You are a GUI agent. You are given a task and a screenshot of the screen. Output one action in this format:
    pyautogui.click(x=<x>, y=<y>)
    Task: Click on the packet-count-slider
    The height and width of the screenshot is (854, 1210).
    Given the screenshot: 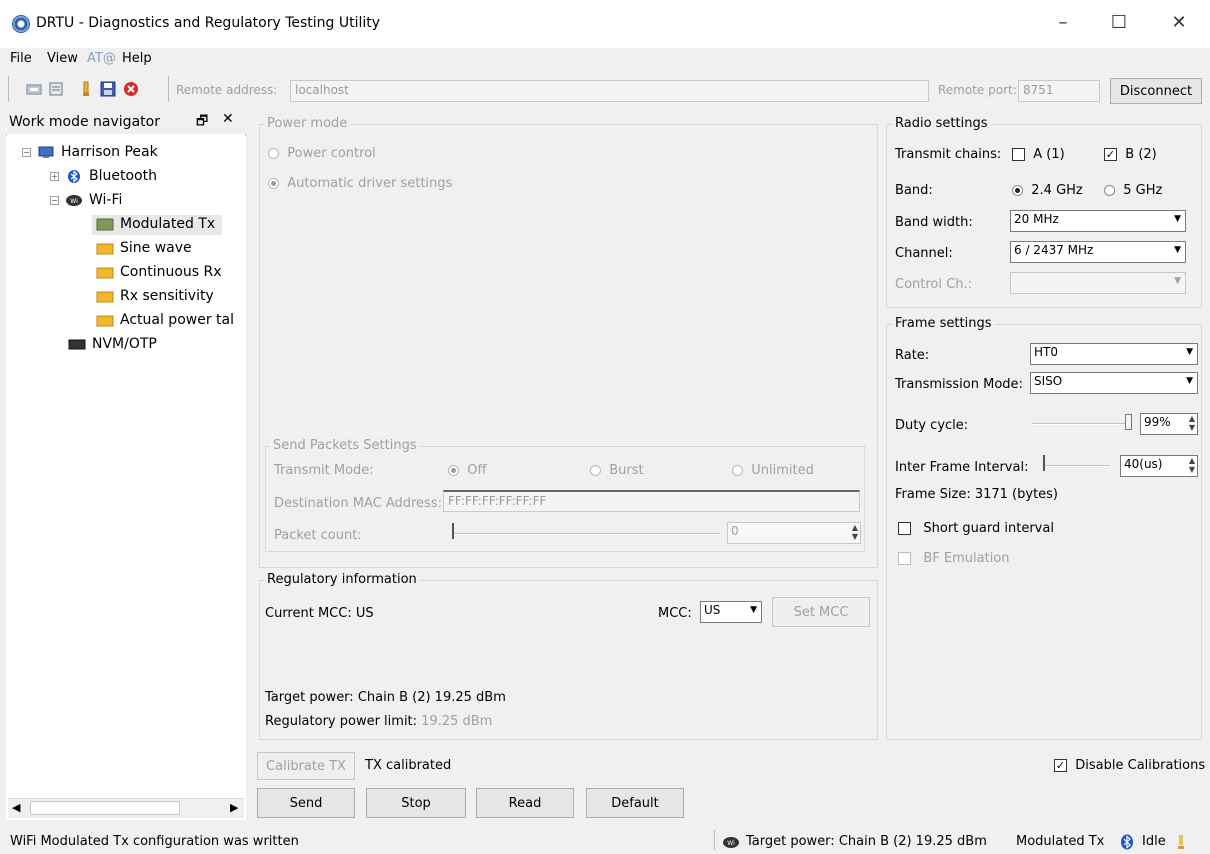 What is the action you would take?
    pyautogui.click(x=587, y=534)
    